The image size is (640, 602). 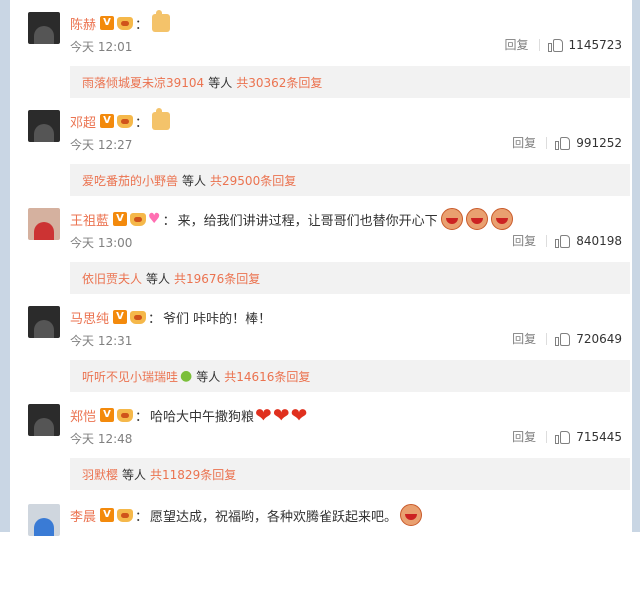 I want to click on sub-reply-count: 共19676条回复, so click(x=217, y=278).